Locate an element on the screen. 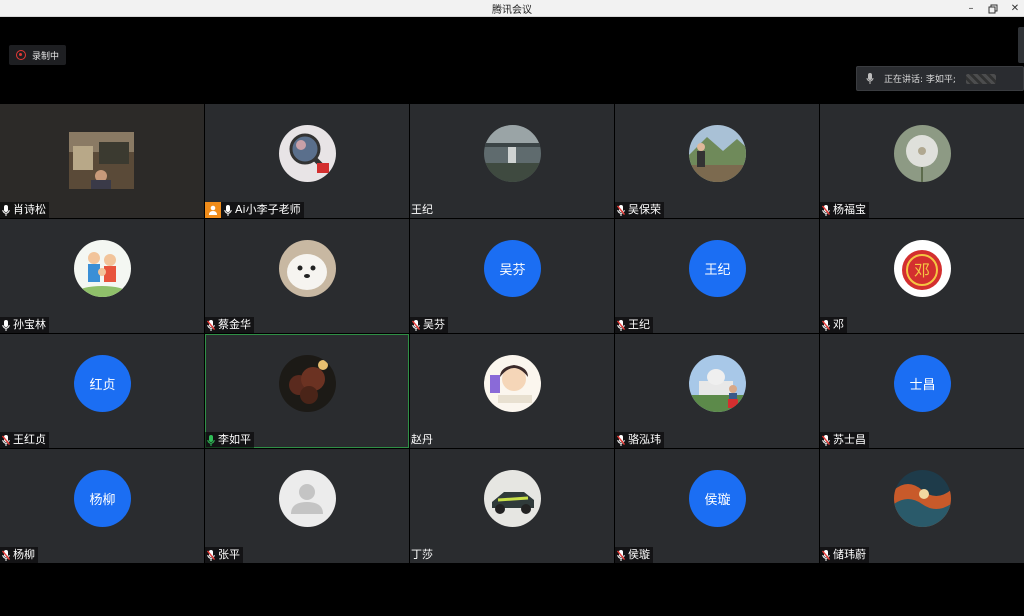 The width and height of the screenshot is (1024, 616). participant-name-bar: 杨福宝 is located at coordinates (844, 210).